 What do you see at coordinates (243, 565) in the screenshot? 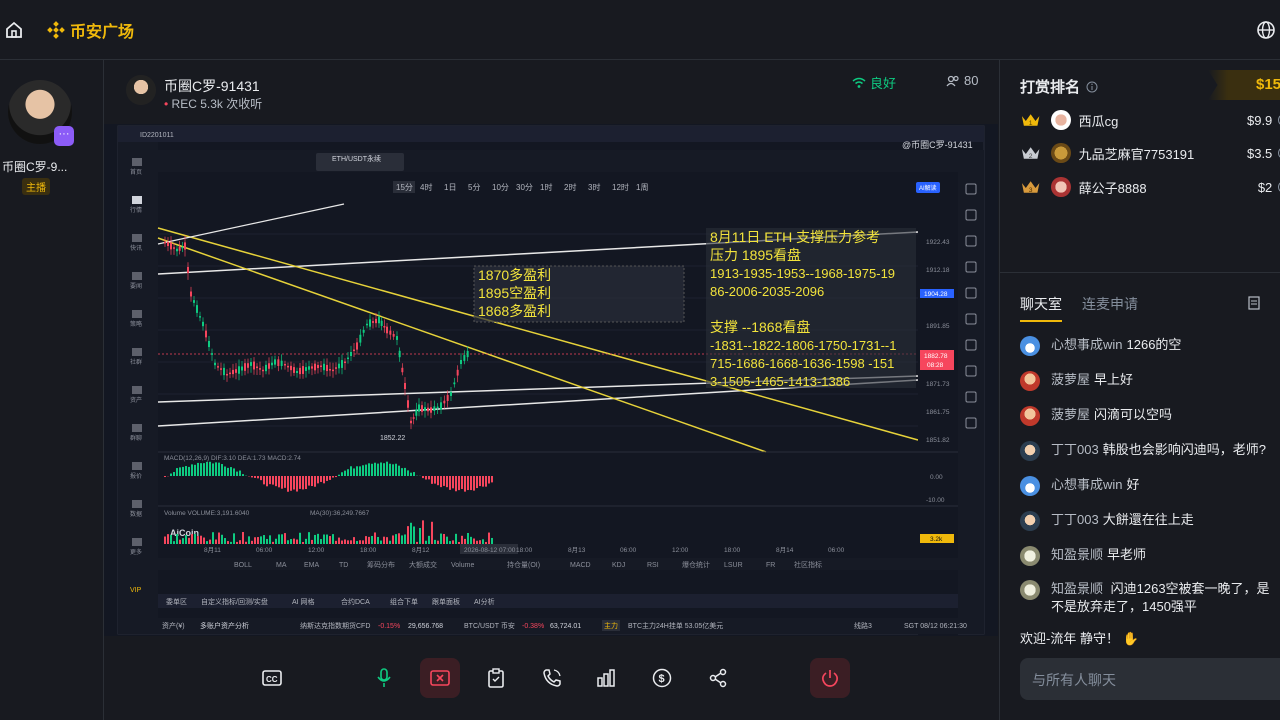
I see `indicator-item: BOLL` at bounding box center [243, 565].